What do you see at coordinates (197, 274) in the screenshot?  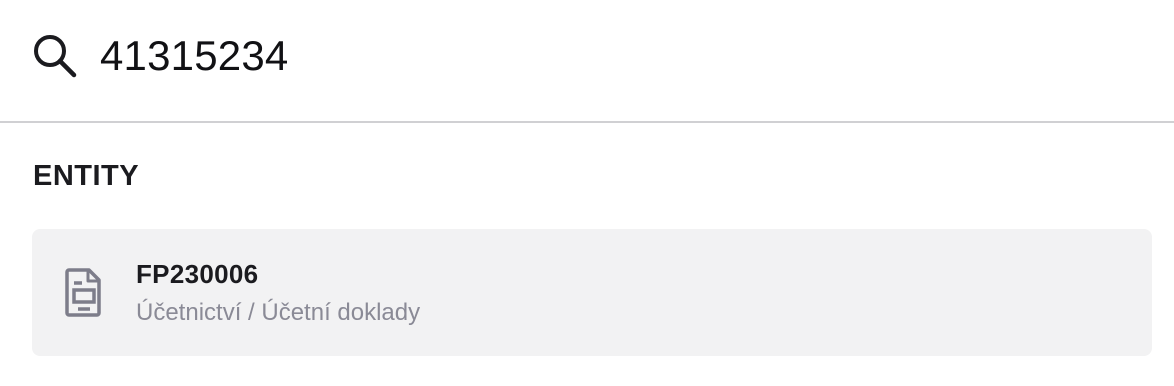 I see `result-title: FP230006` at bounding box center [197, 274].